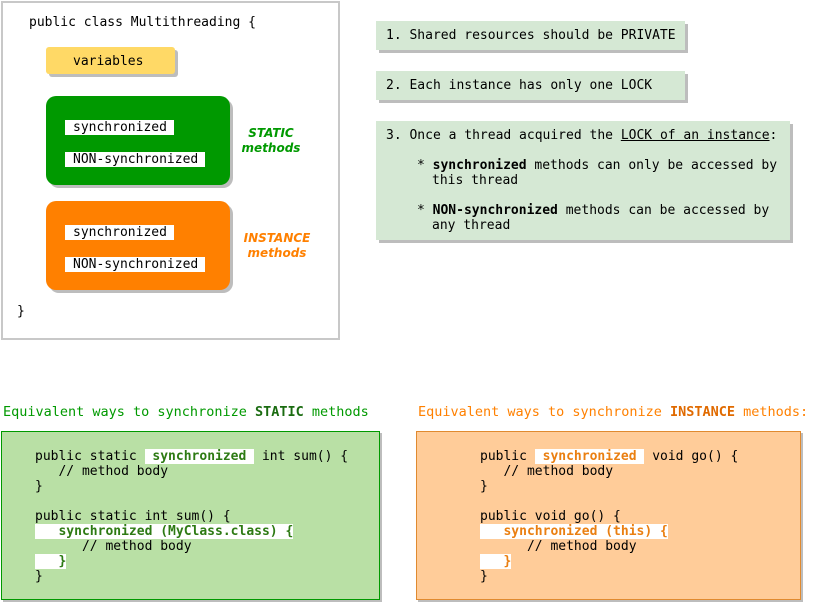 The image size is (837, 605). What do you see at coordinates (558, 546) in the screenshot?
I see `instance-code-line7: // method body` at bounding box center [558, 546].